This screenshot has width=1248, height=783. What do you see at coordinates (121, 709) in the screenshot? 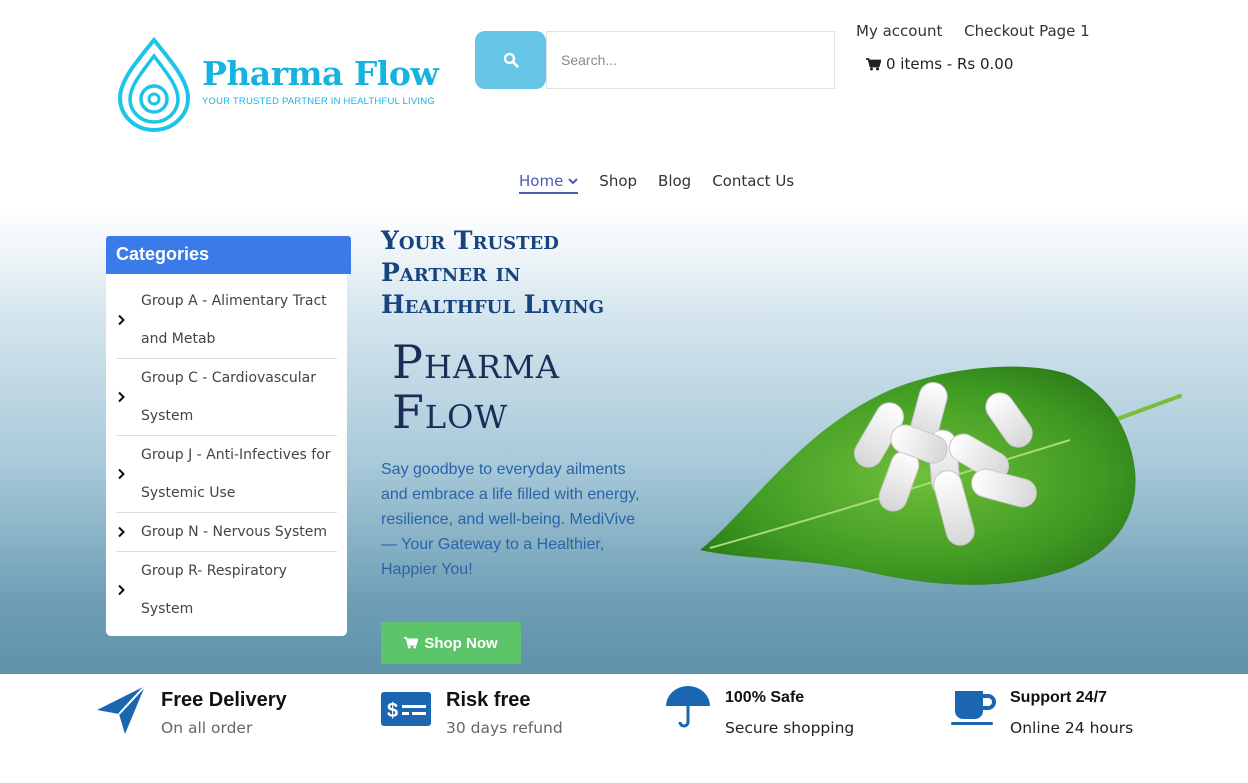
I see `paper-plane-icon` at bounding box center [121, 709].